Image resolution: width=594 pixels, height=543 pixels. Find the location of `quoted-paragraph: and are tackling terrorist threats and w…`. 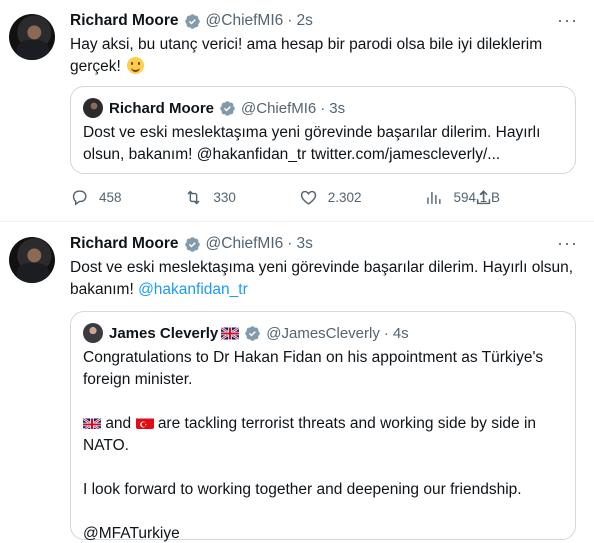

quoted-paragraph: and are tackling terrorist threats and w… is located at coordinates (310, 434).